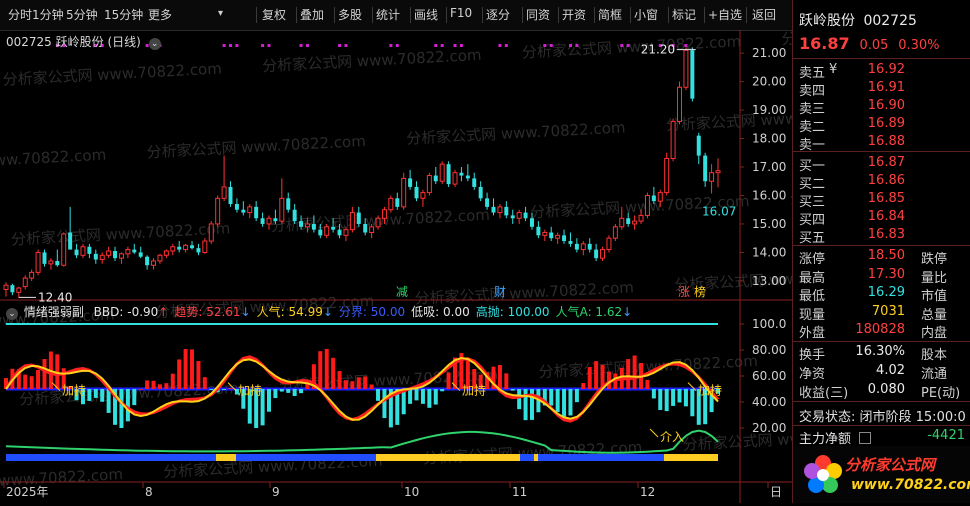  Describe the element at coordinates (20, 14) in the screenshot. I see `tab-fenshi: 分时` at that location.